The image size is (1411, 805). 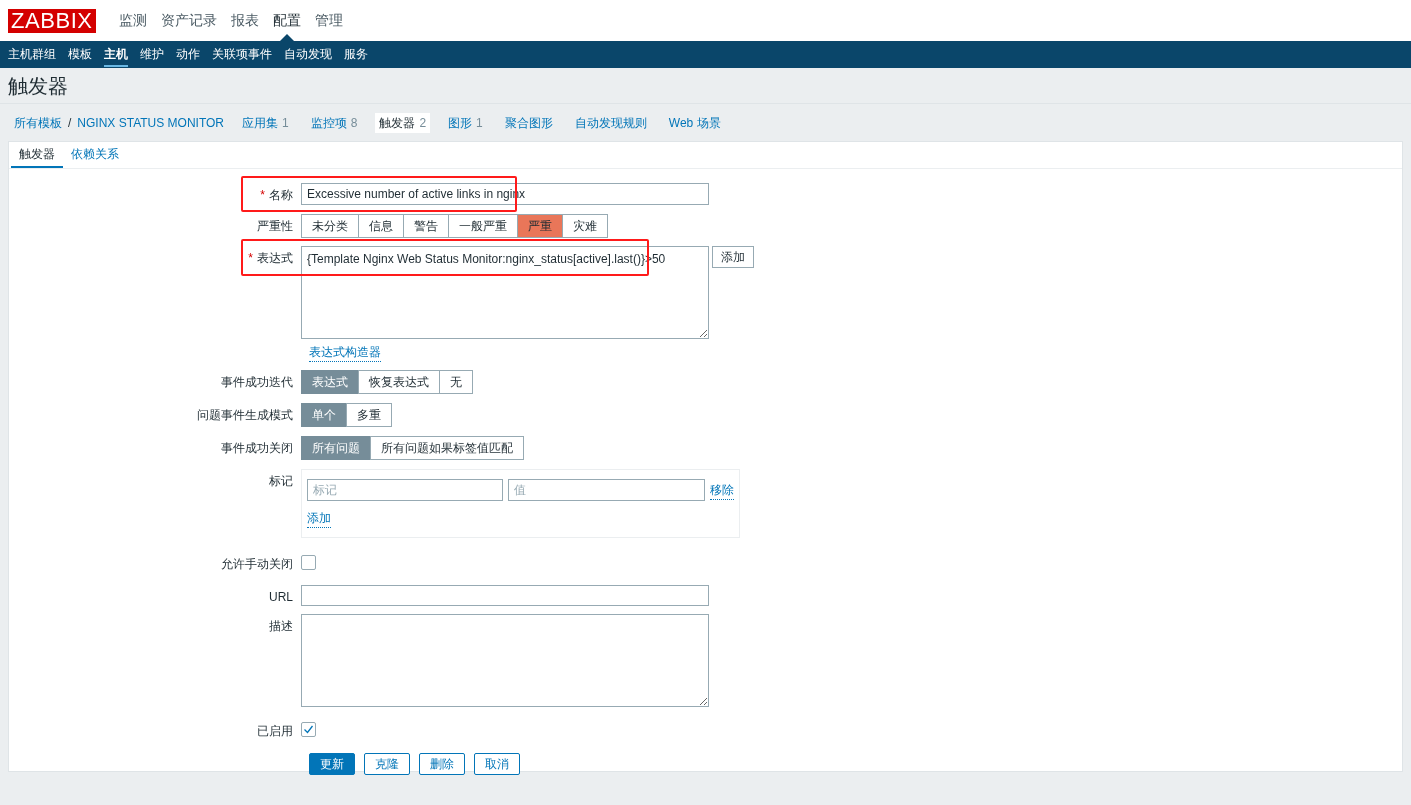 I want to click on segment-option: 严重, so click(x=540, y=226).